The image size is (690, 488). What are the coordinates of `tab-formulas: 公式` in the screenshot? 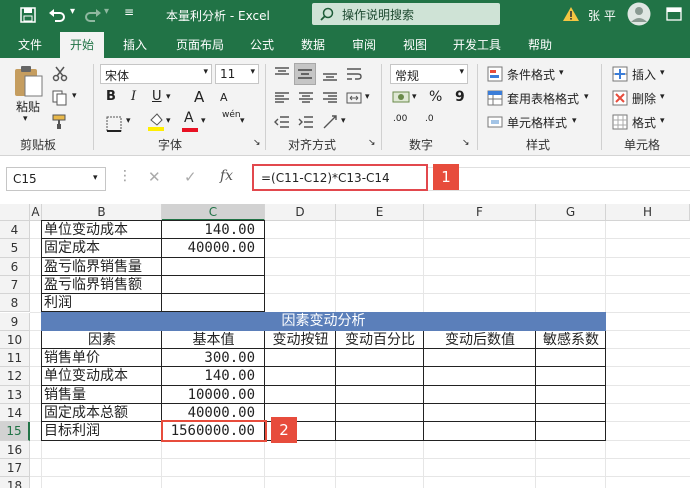 It's located at (262, 44).